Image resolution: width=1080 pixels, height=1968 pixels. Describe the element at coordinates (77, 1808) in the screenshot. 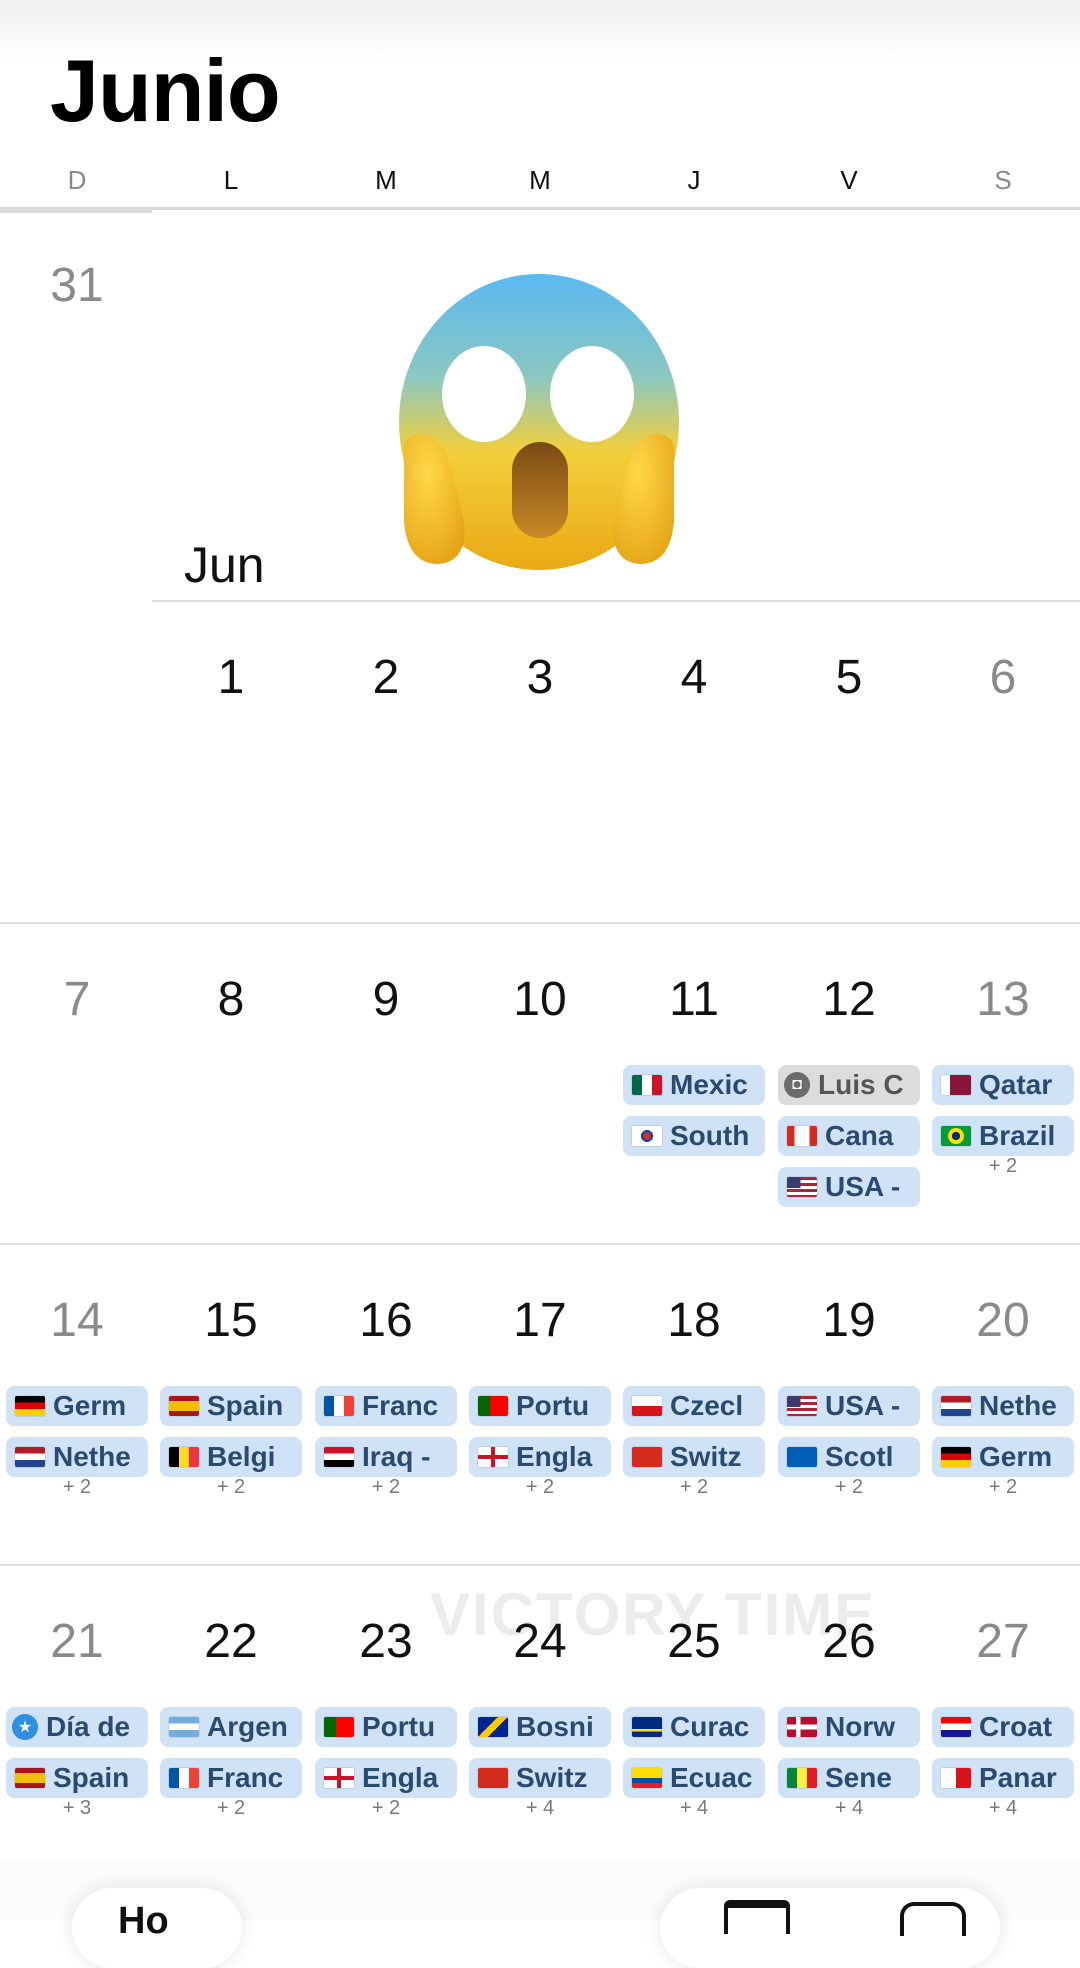

I see `more-events-count: + 3` at that location.